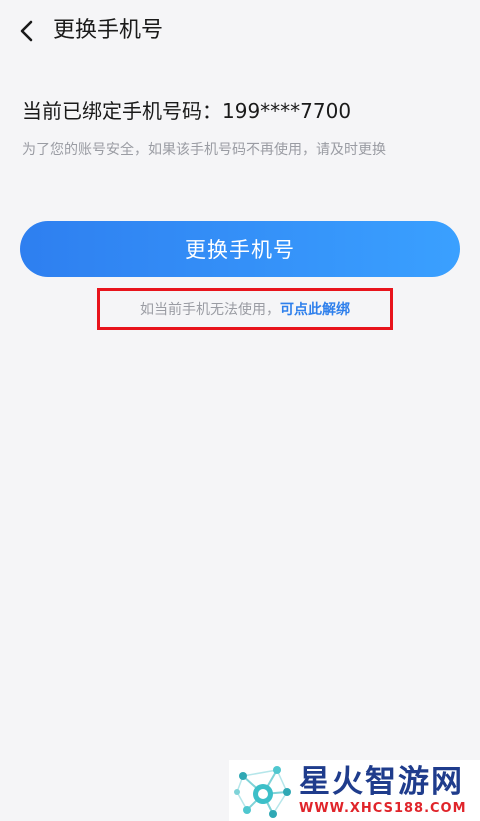 The height and width of the screenshot is (821, 480). I want to click on change-phone-button: 更换手机号, so click(240, 249).